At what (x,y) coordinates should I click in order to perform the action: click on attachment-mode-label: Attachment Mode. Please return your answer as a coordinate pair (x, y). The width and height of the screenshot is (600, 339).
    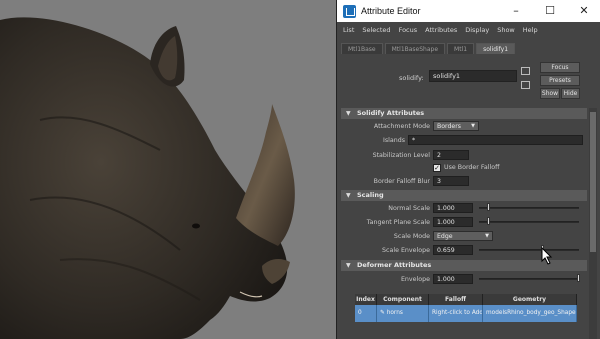
    Looking at the image, I should click on (401, 126).